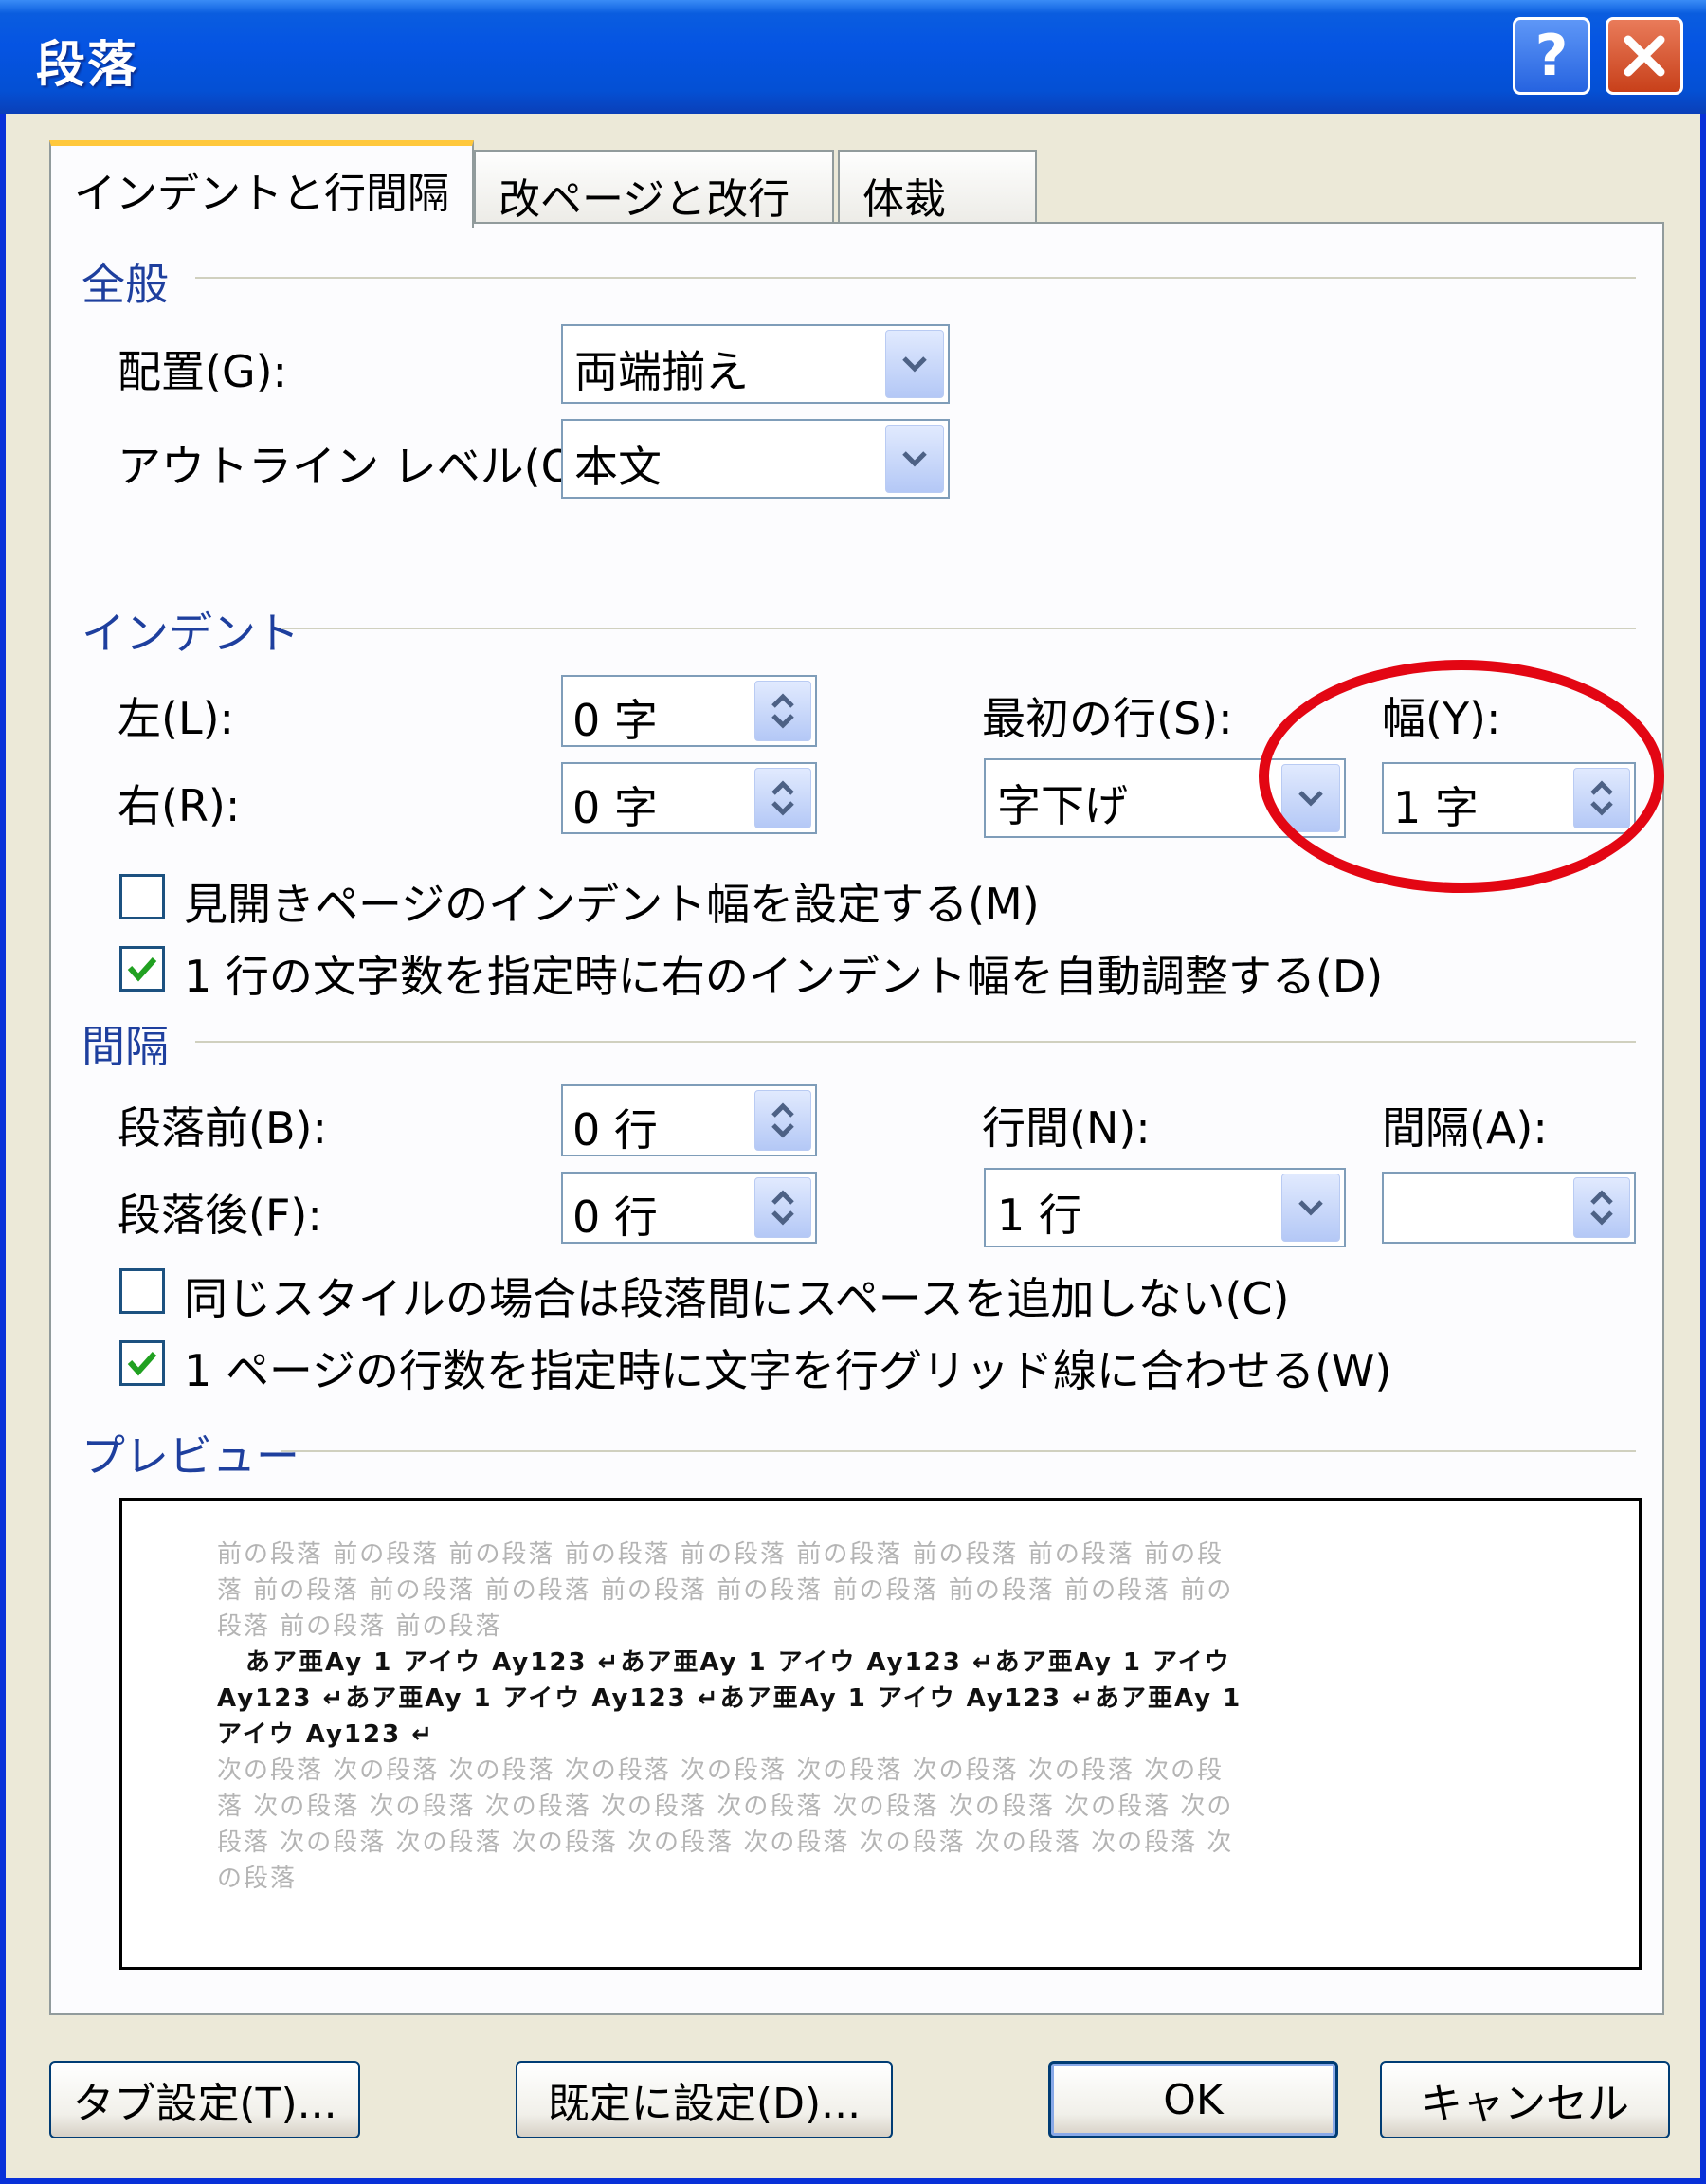 The image size is (1706, 2184). I want to click on close-button, so click(1644, 56).